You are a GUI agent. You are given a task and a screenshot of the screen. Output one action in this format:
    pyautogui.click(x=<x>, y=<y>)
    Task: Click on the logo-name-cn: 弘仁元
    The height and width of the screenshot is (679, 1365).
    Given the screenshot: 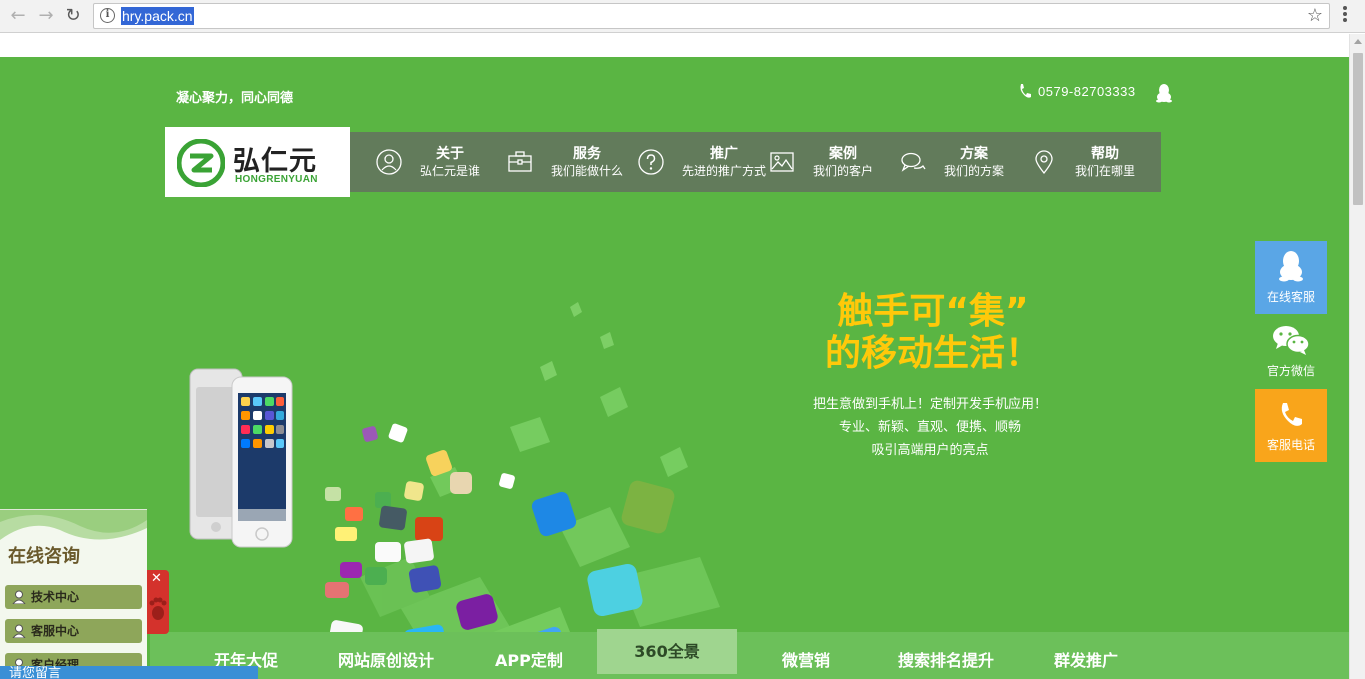 What is the action you would take?
    pyautogui.click(x=275, y=161)
    